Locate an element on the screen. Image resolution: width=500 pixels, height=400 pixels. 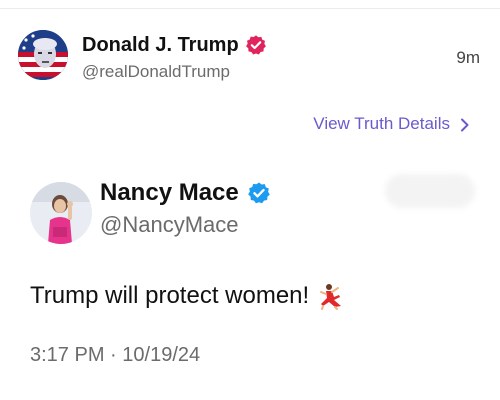
view-details-link: View Truth Details is located at coordinates (391, 124).